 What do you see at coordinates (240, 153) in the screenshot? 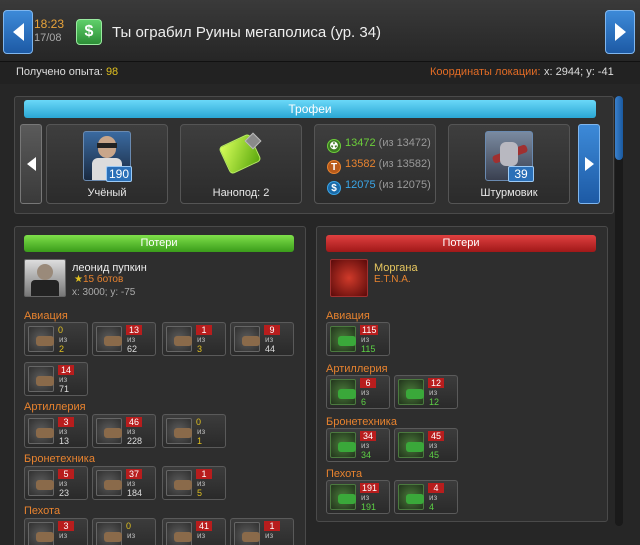
I see `nanopod-crystal-icon` at bounding box center [240, 153].